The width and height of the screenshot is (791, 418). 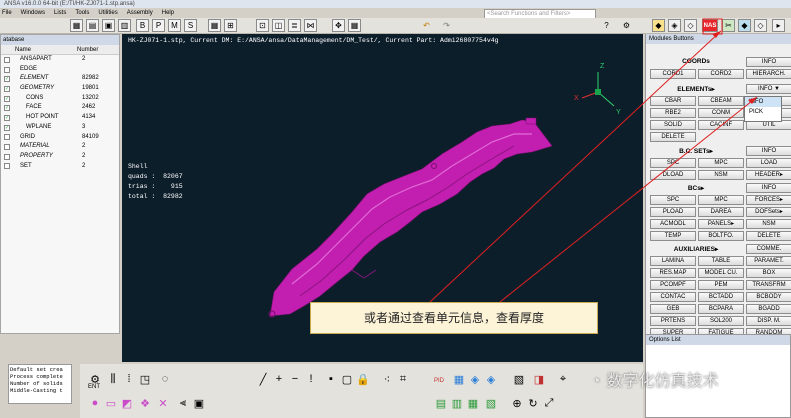 I want to click on filter-icon: ▦, so click(x=354, y=25).